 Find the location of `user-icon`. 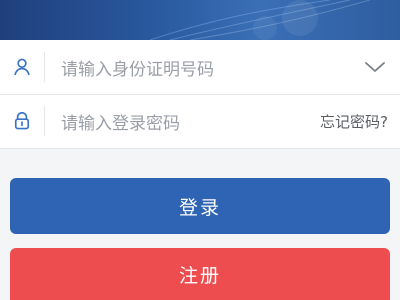

user-icon is located at coordinates (22, 67).